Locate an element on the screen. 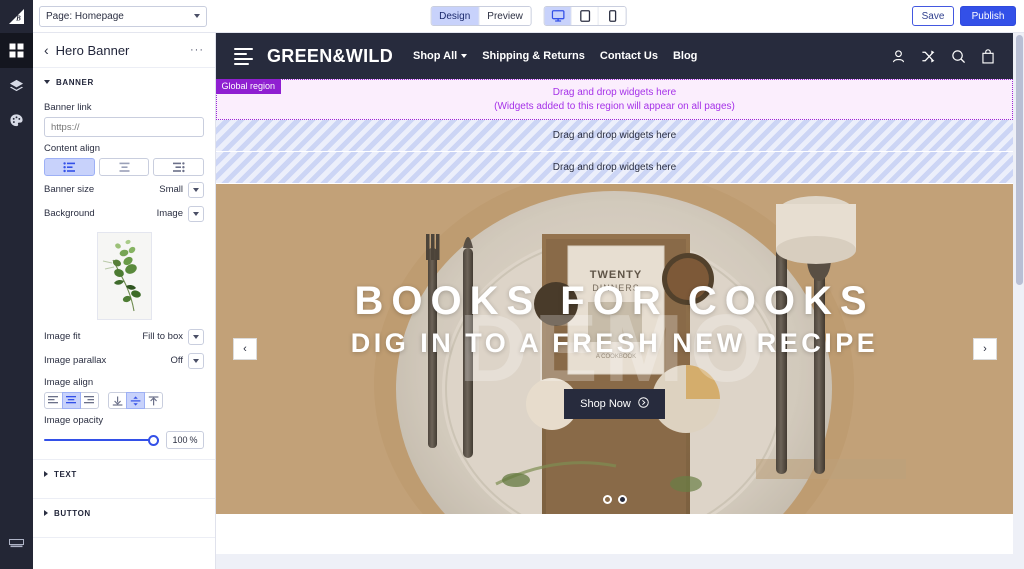 Image resolution: width=1024 pixels, height=569 pixels. content-align-right is located at coordinates (179, 167).